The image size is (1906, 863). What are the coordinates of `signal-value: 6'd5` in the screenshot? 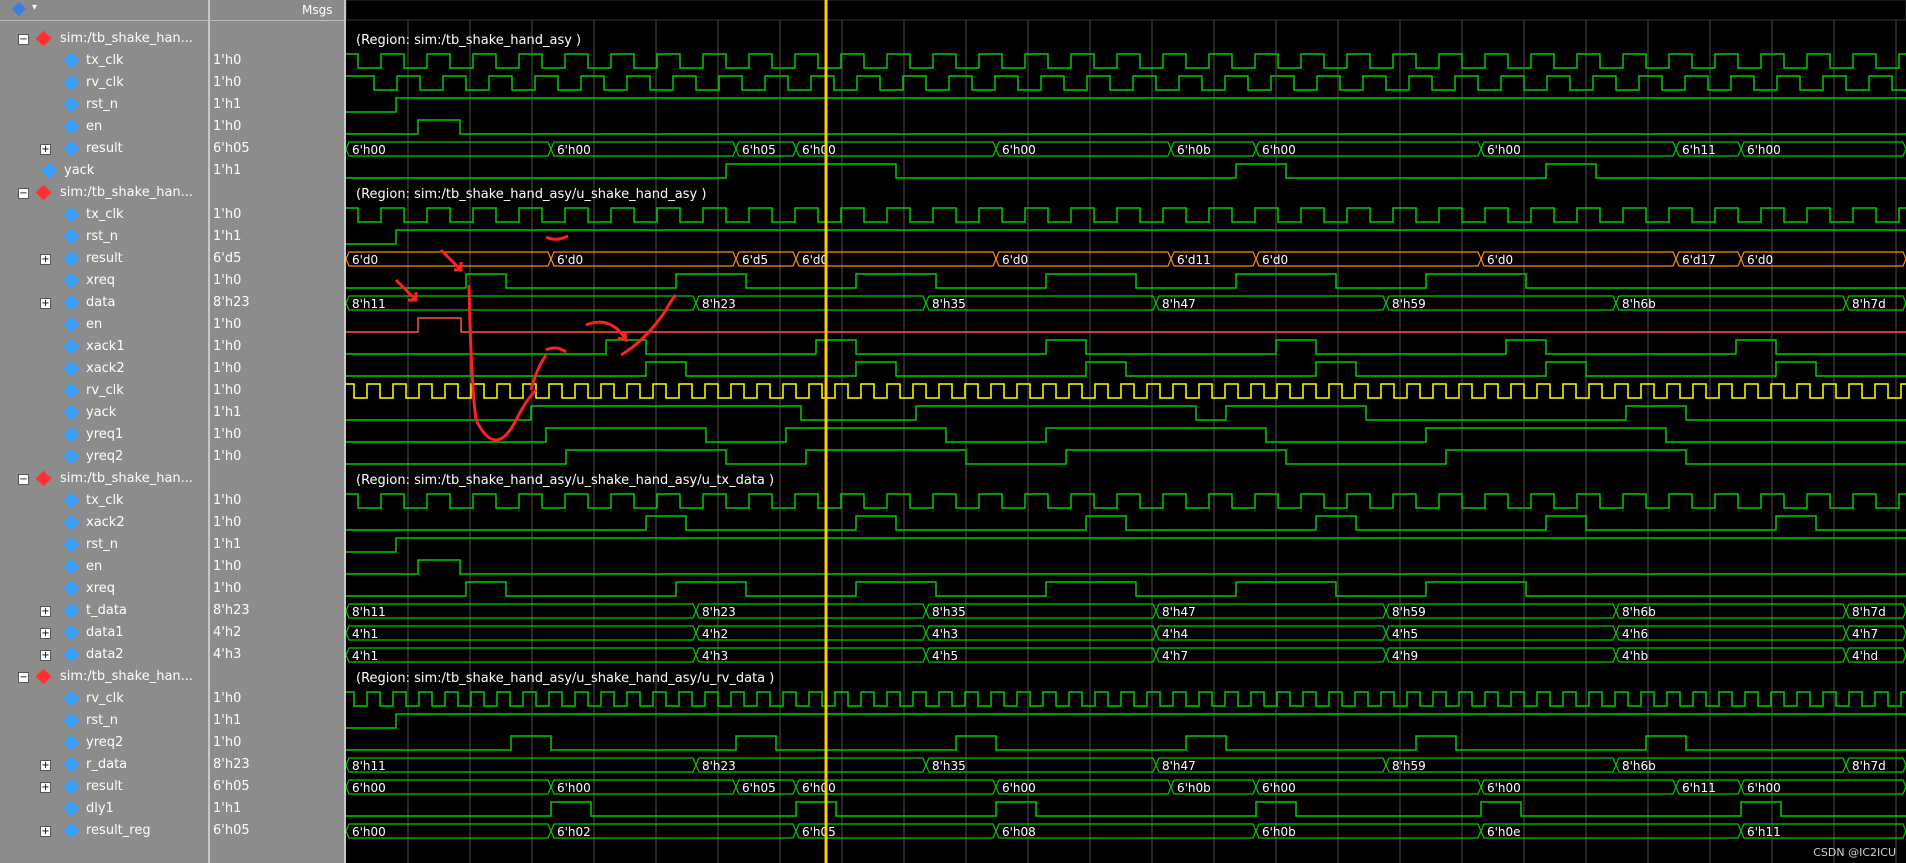 It's located at (227, 258).